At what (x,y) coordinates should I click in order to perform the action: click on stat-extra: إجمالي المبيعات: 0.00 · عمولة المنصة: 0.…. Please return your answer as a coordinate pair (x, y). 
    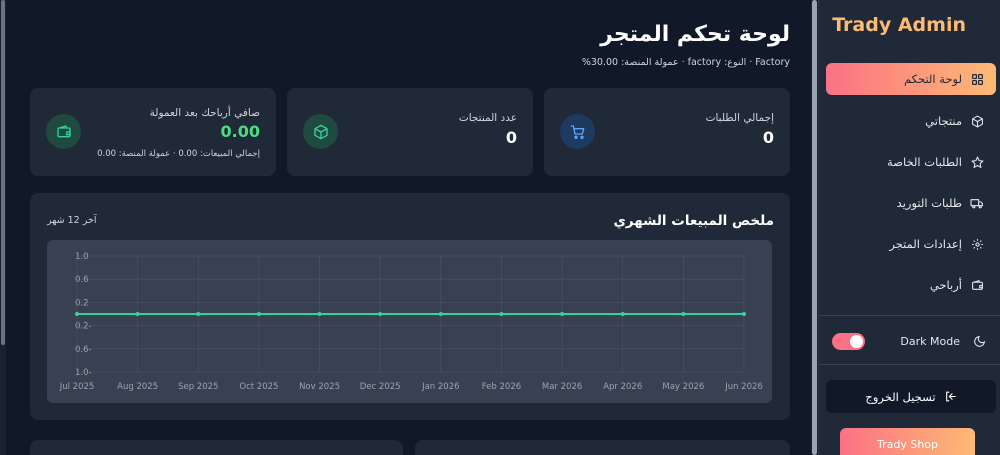
    Looking at the image, I should click on (178, 154).